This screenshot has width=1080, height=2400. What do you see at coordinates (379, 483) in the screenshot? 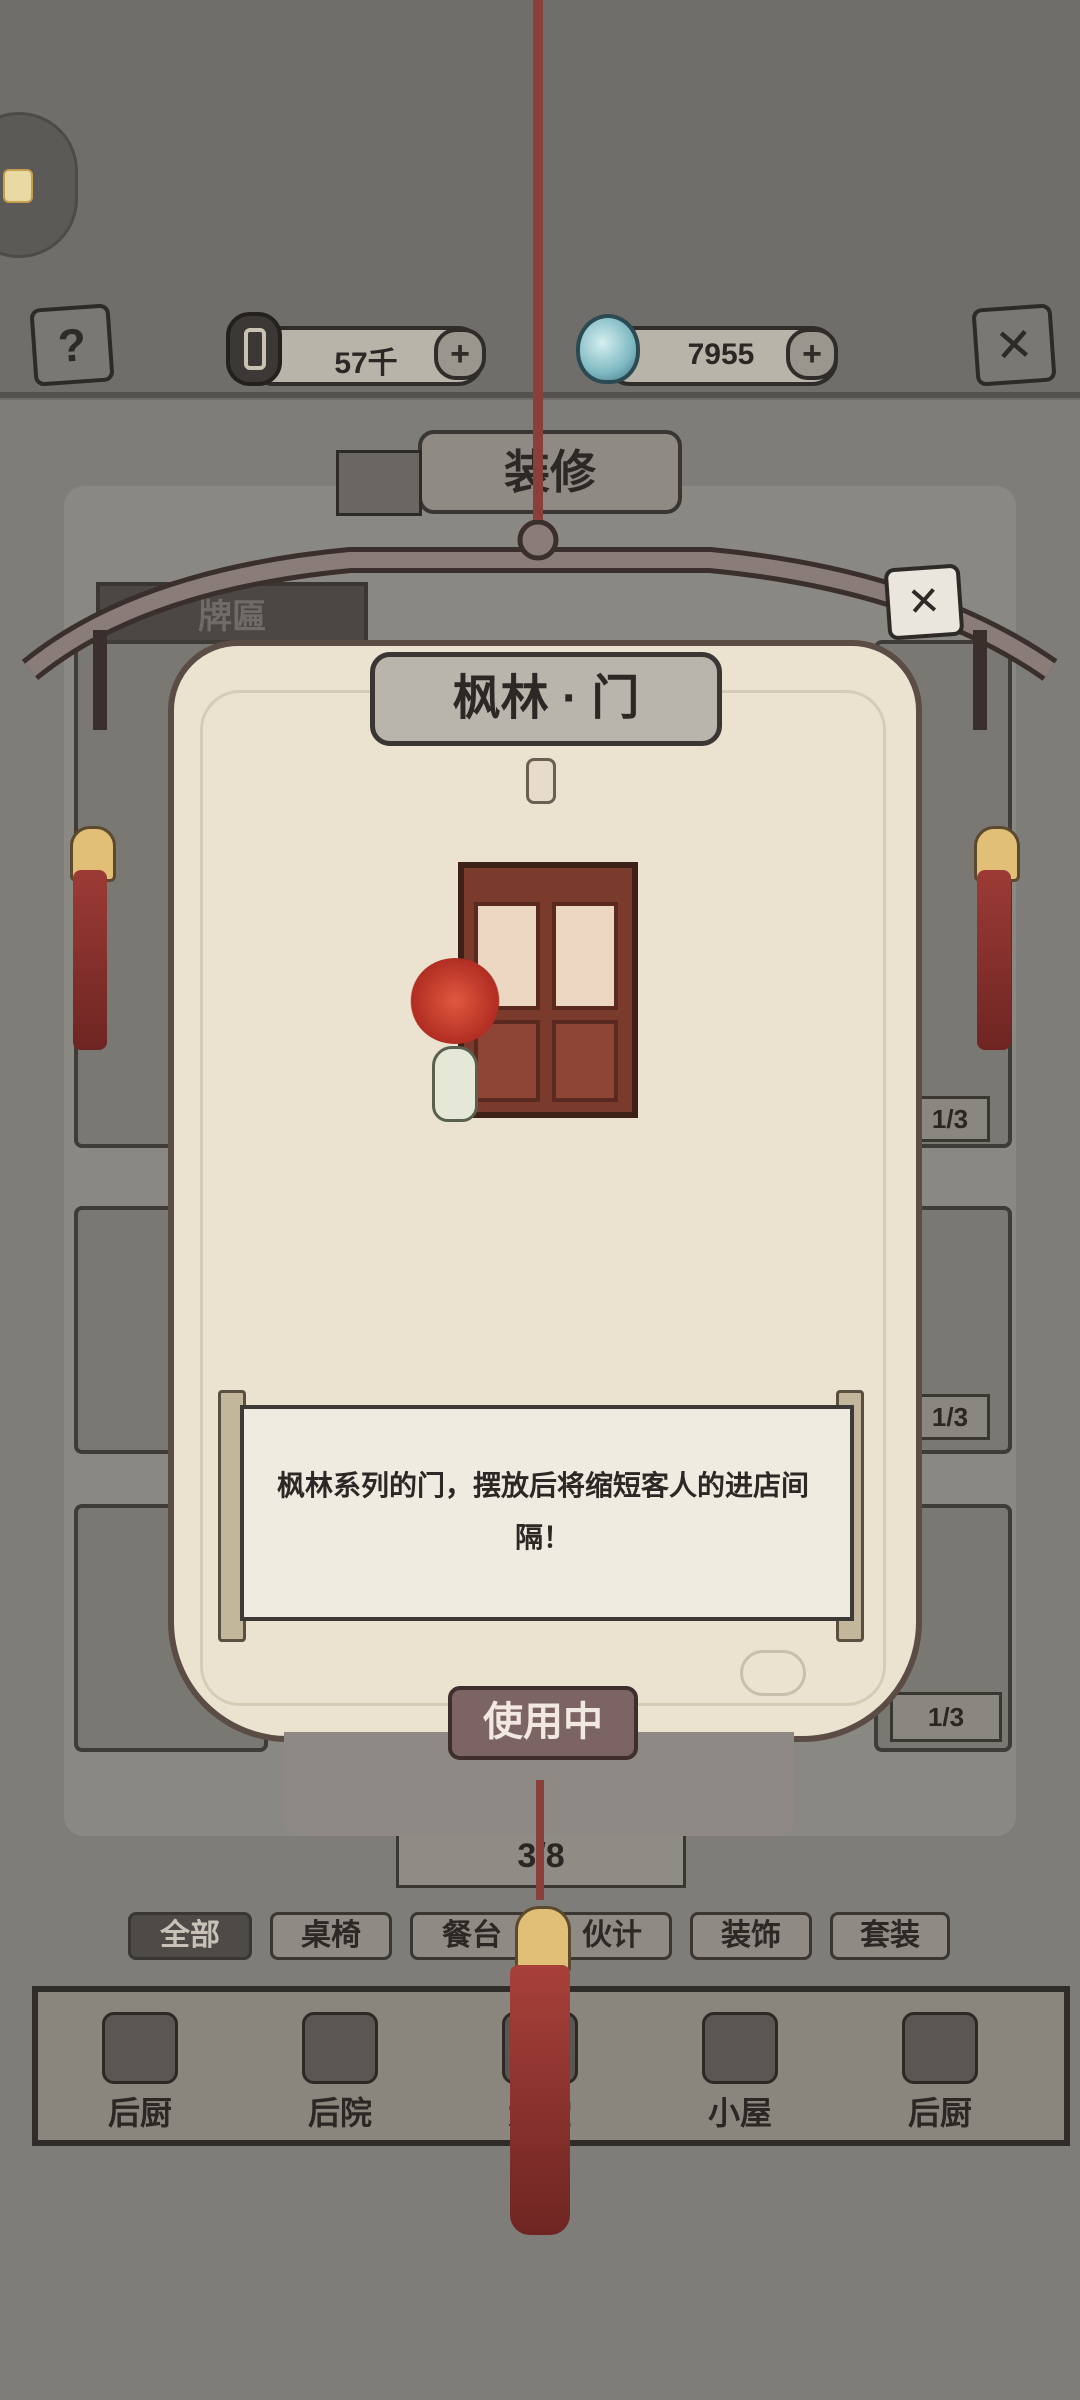
I see `table-icon` at bounding box center [379, 483].